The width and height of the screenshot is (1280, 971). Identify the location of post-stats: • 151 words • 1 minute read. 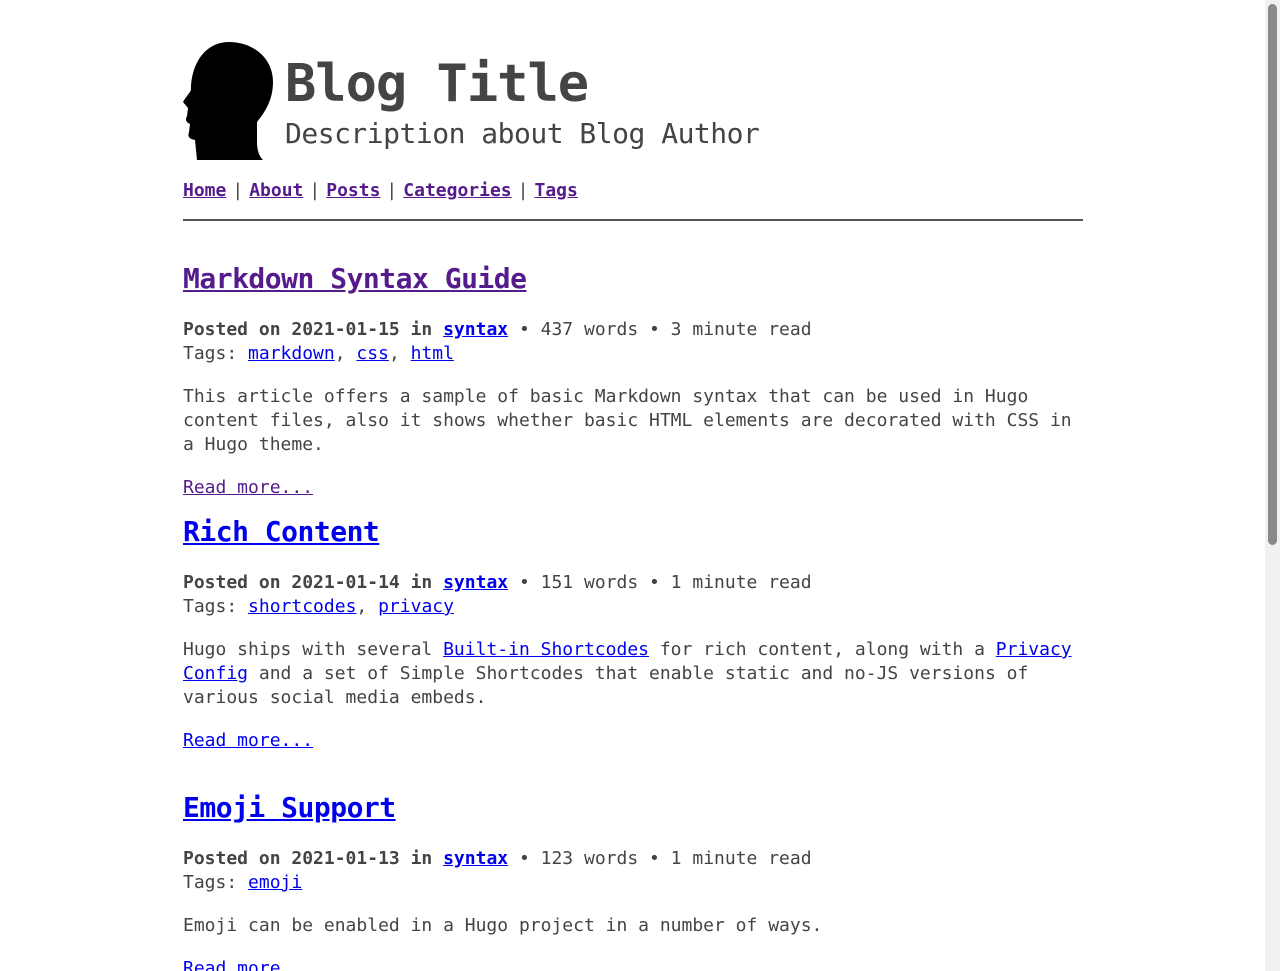
(660, 582).